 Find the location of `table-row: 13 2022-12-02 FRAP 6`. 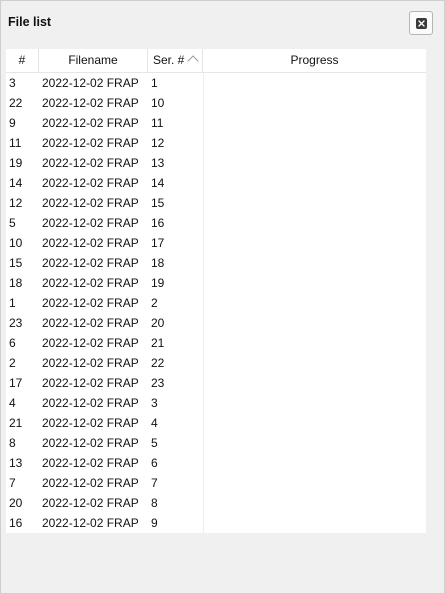

table-row: 13 2022-12-02 FRAP 6 is located at coordinates (216, 463).